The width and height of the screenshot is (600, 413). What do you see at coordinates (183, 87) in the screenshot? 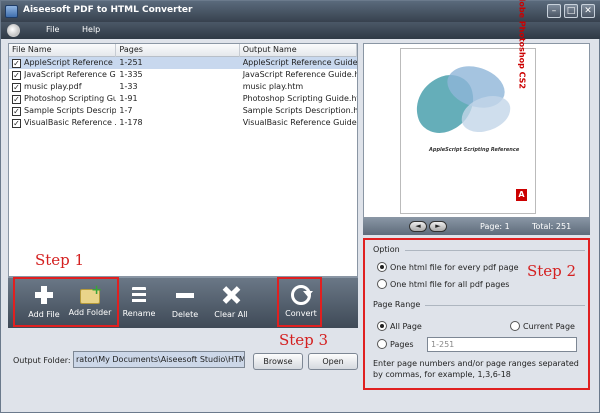
I see `file-row: ✓ music play.pdf 1-33 music play.htm` at bounding box center [183, 87].